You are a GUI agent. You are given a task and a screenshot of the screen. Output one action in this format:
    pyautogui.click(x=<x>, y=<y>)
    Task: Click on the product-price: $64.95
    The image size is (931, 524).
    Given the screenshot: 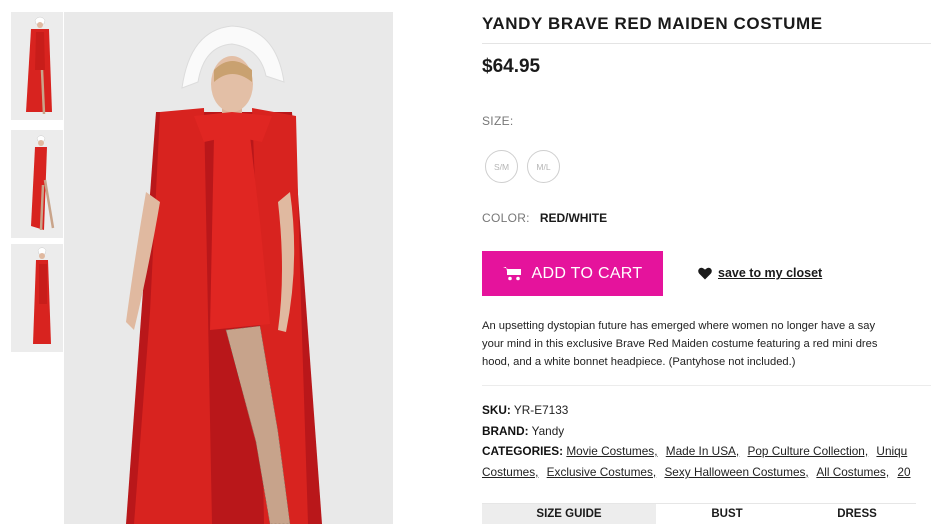 What is the action you would take?
    pyautogui.click(x=511, y=66)
    